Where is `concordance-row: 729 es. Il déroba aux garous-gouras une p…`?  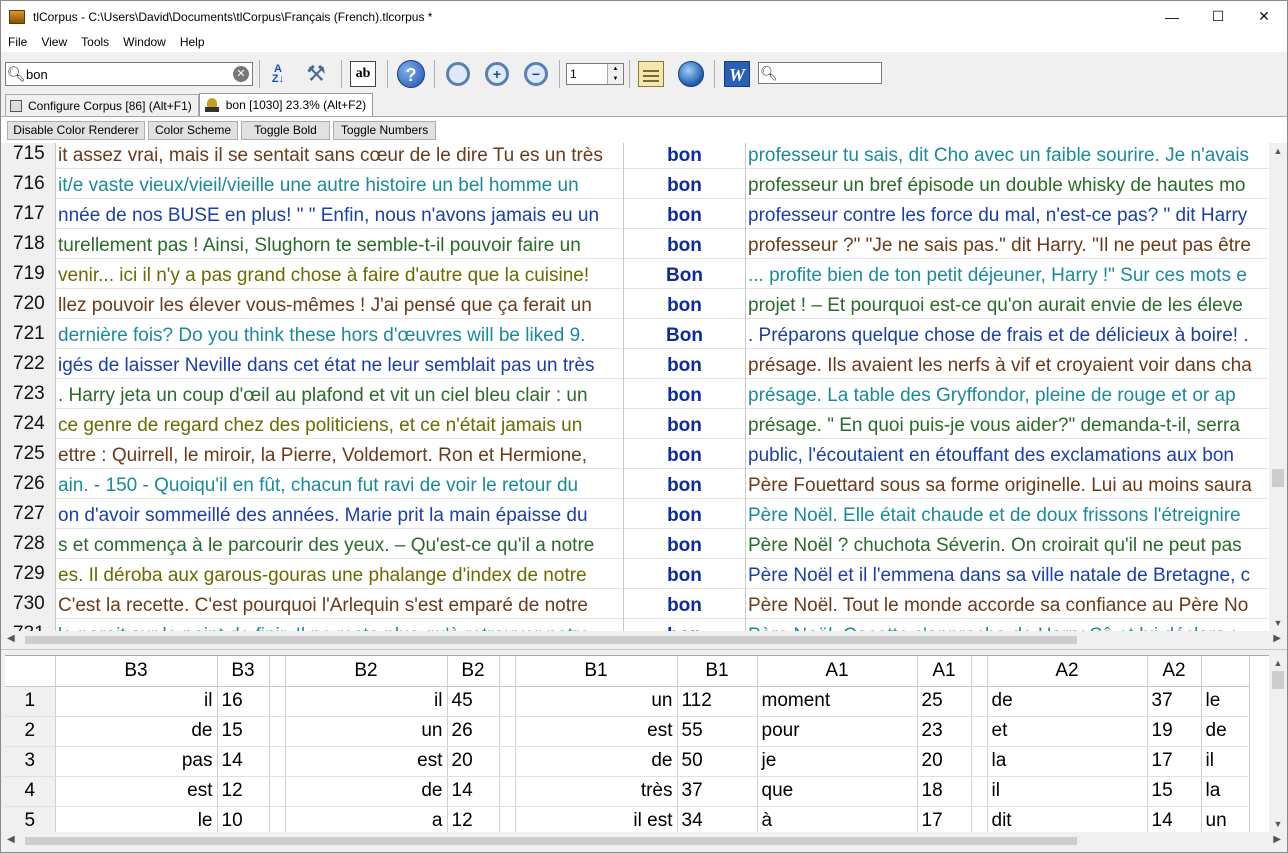
concordance-row: 729 es. Il déroba aux garous-gouras une p… is located at coordinates (635, 574).